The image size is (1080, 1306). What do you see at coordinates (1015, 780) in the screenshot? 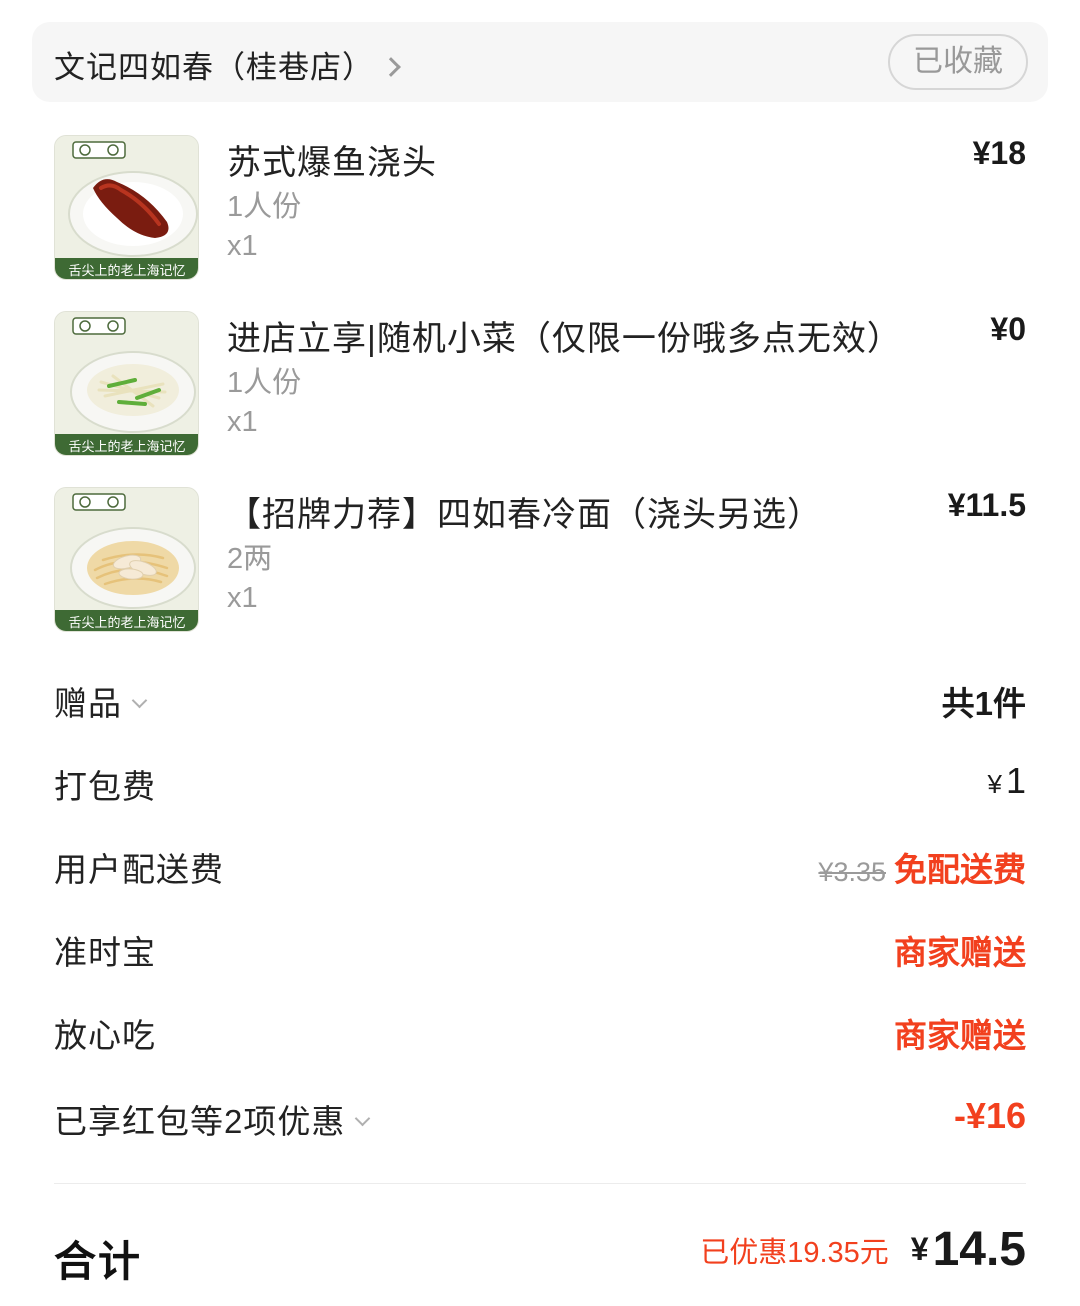
I see `packing-fee-amount: 1` at bounding box center [1015, 780].